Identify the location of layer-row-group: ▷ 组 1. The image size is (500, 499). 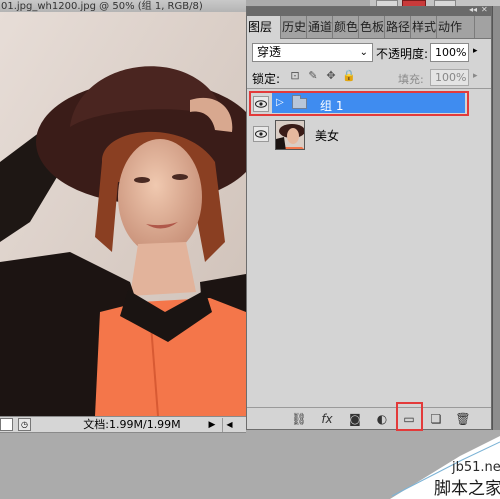
(369, 104).